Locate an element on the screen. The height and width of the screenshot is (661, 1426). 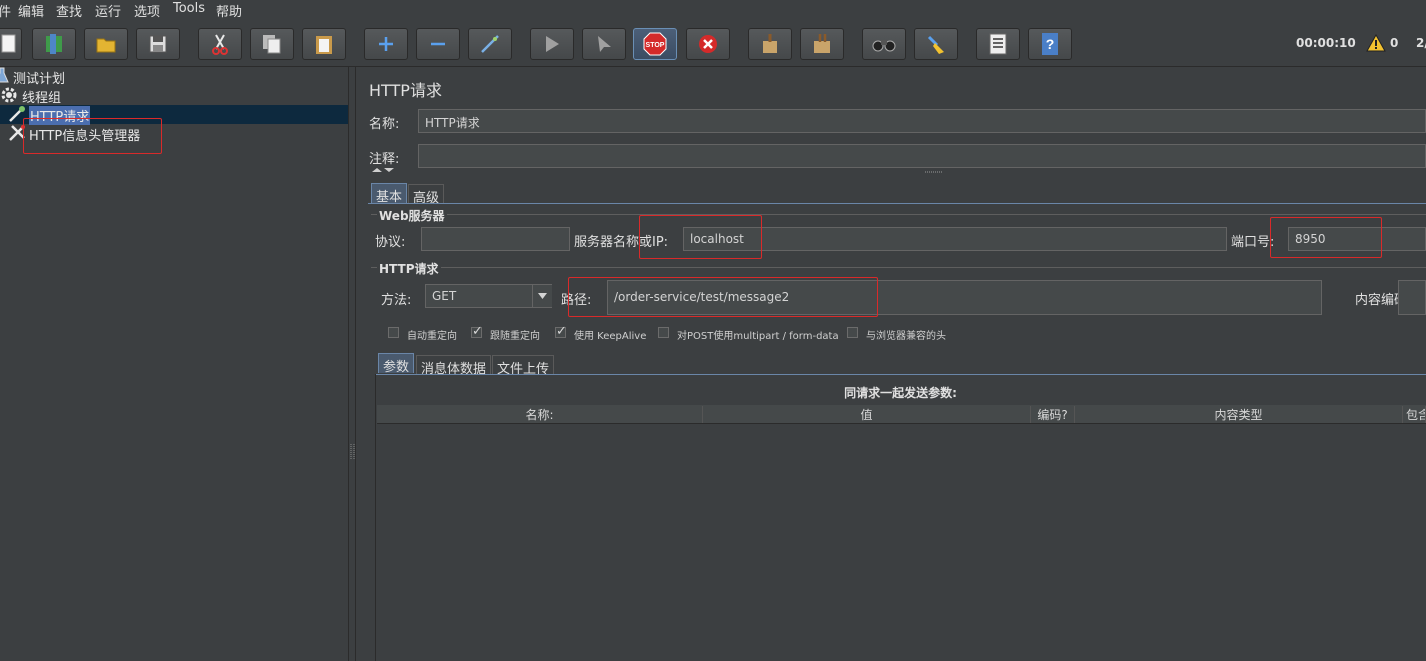
collapse-button is located at coordinates (438, 44).